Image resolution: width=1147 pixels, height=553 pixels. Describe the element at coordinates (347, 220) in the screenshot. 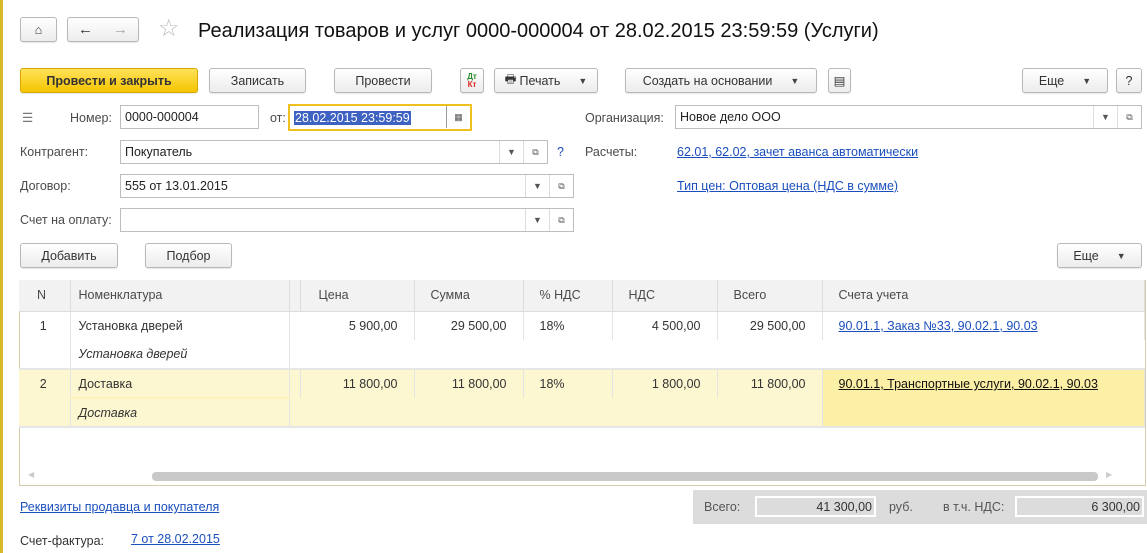

I see `invoice-input: ▼ ⧉` at that location.